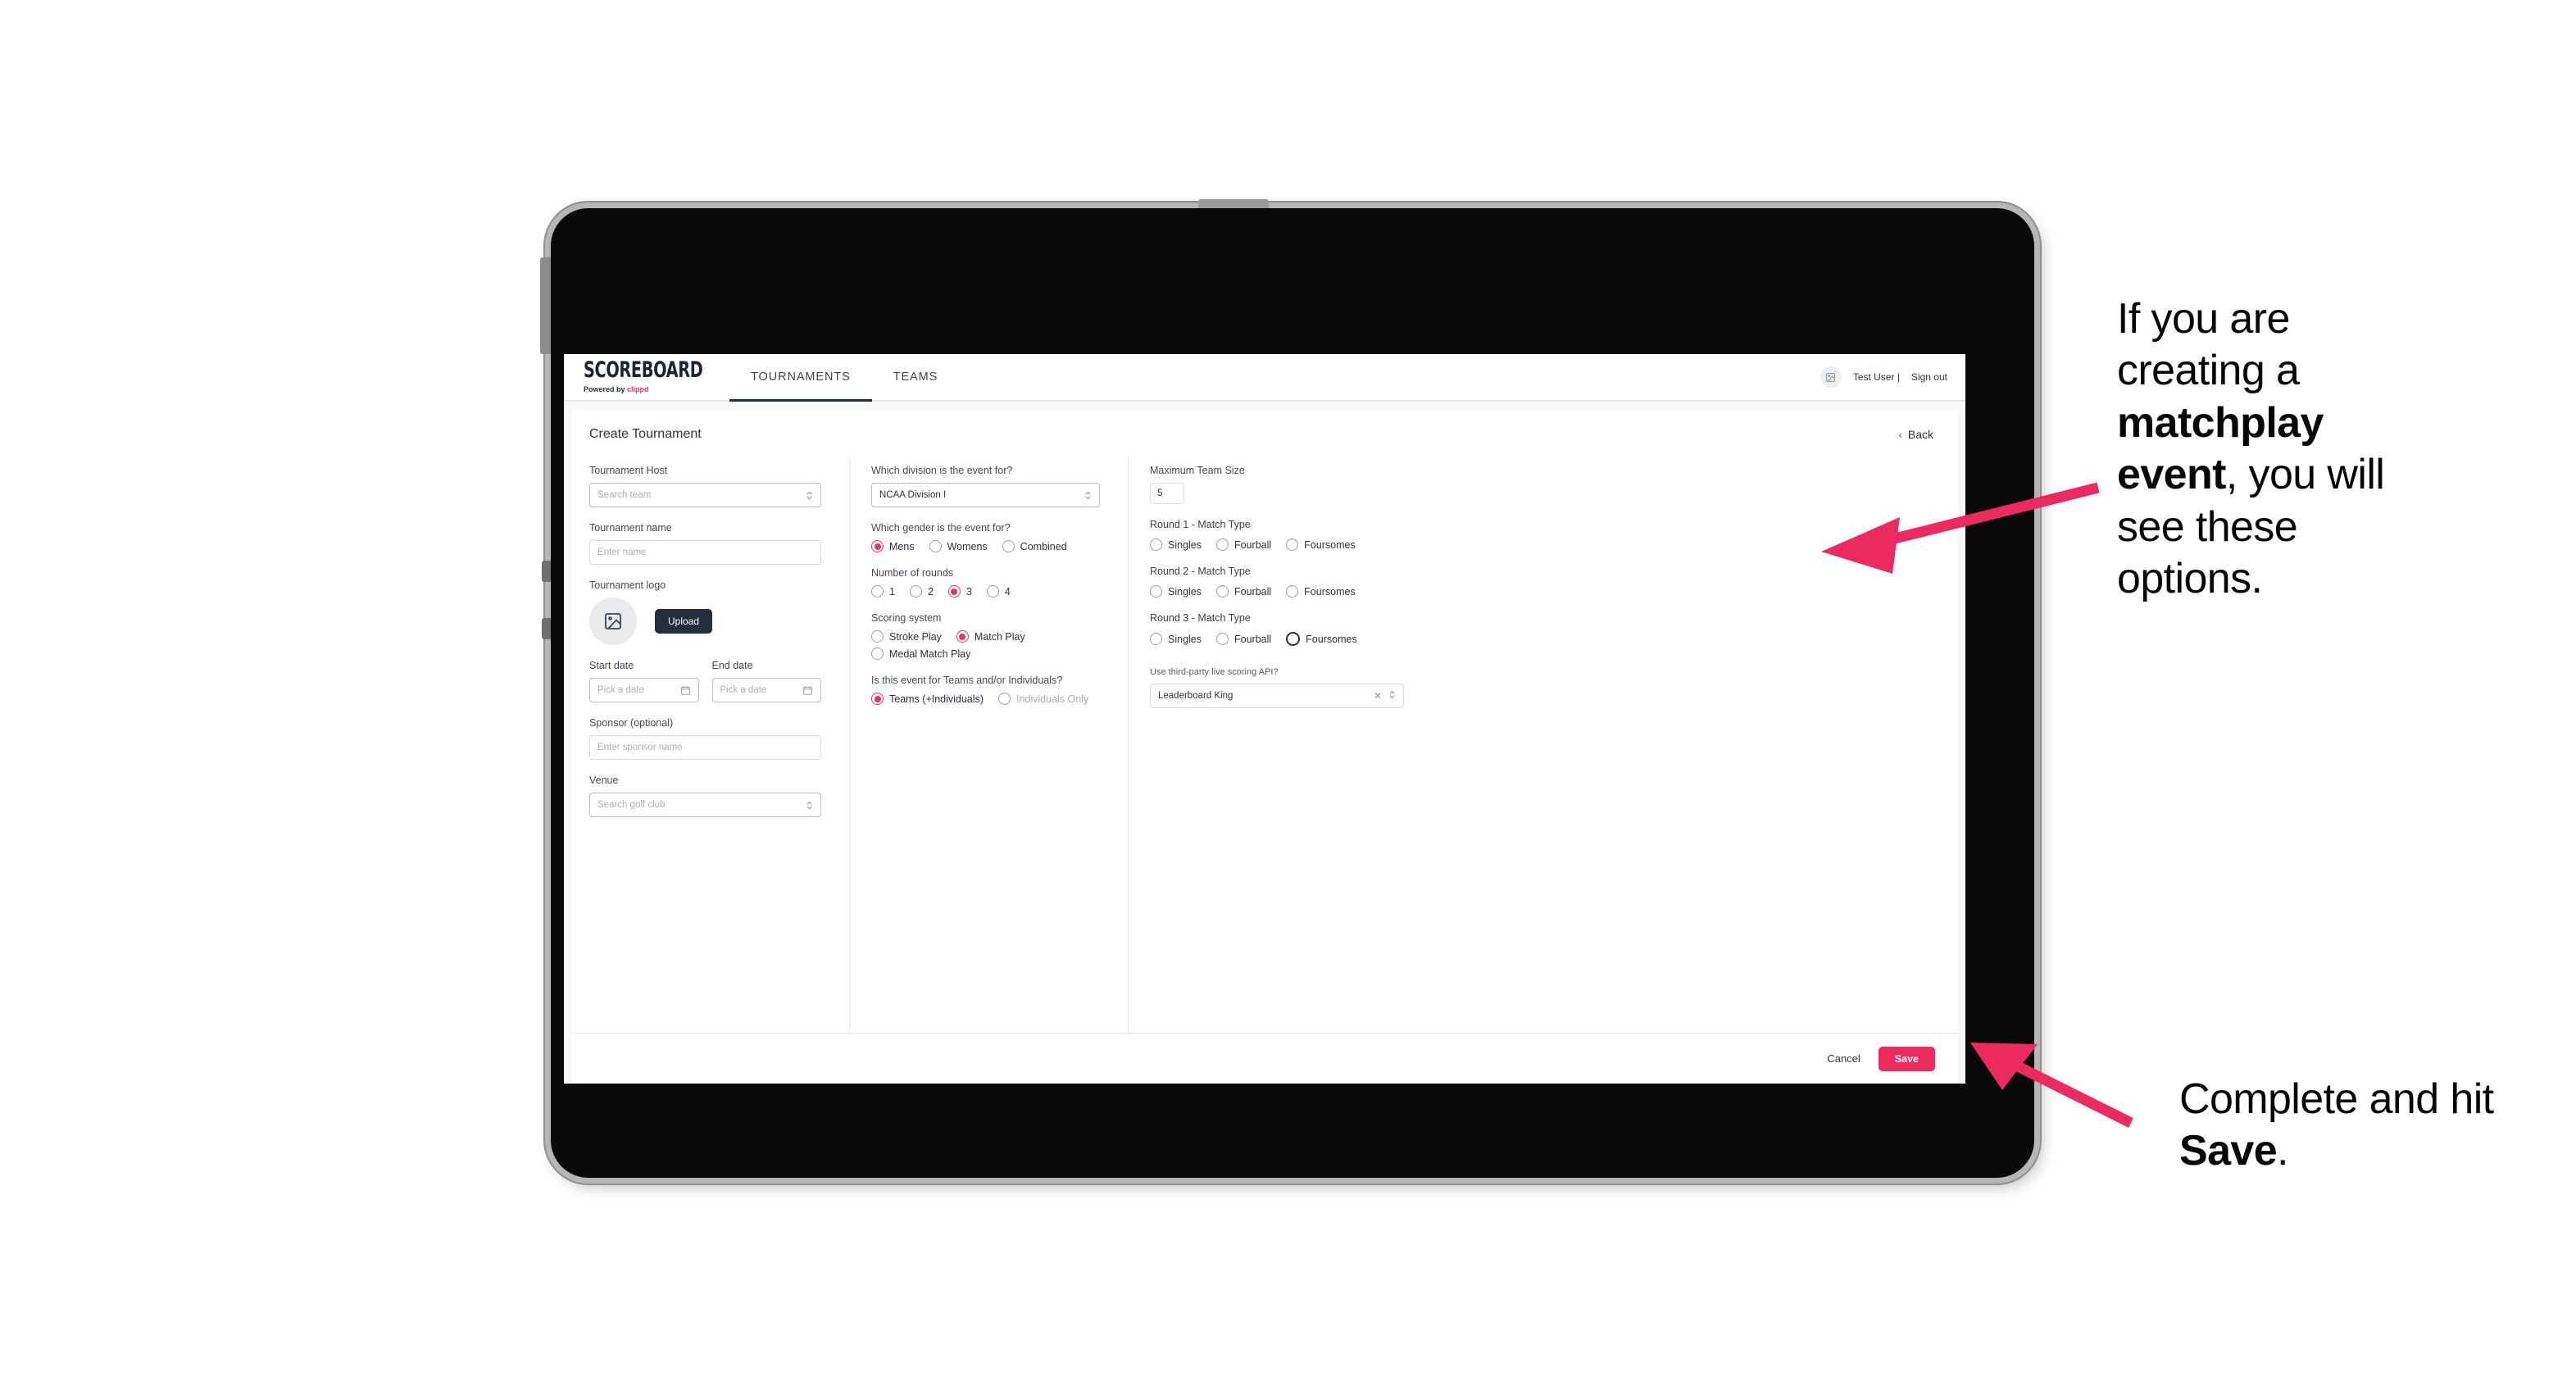 The height and width of the screenshot is (1386, 2576). What do you see at coordinates (627, 585) in the screenshot?
I see `tournament-logo-label: Tournament logo` at bounding box center [627, 585].